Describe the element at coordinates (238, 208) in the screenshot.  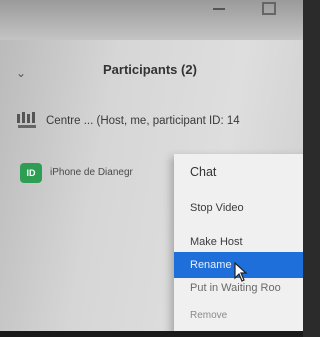
I see `menu-item-stop-video: Stop Video` at that location.